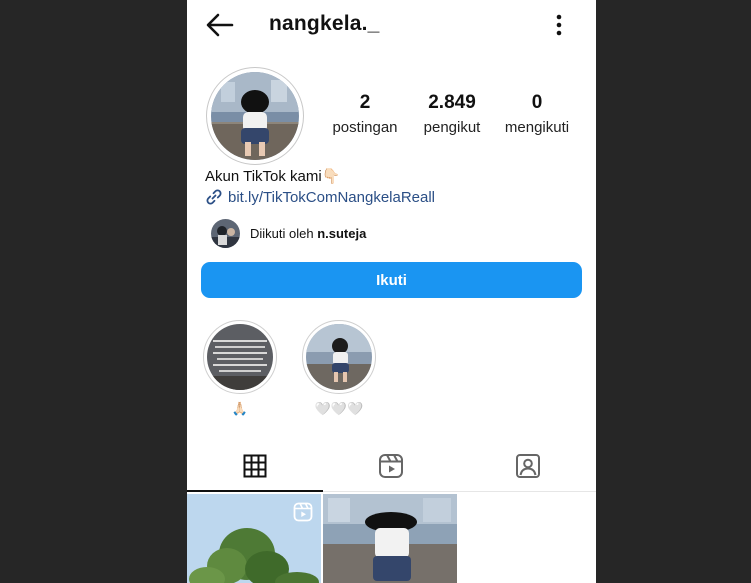 Image resolution: width=751 pixels, height=583 pixels. Describe the element at coordinates (284, 233) in the screenshot. I see `followed-by-prefix: Diikuti oleh` at that location.